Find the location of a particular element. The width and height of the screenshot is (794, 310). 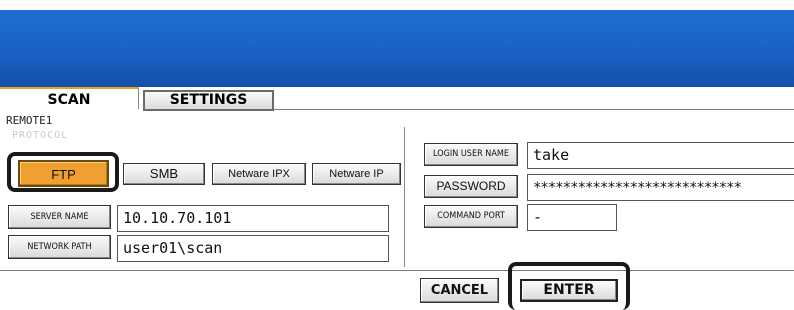

netware-ipx-button: Netware IPX is located at coordinates (259, 174).